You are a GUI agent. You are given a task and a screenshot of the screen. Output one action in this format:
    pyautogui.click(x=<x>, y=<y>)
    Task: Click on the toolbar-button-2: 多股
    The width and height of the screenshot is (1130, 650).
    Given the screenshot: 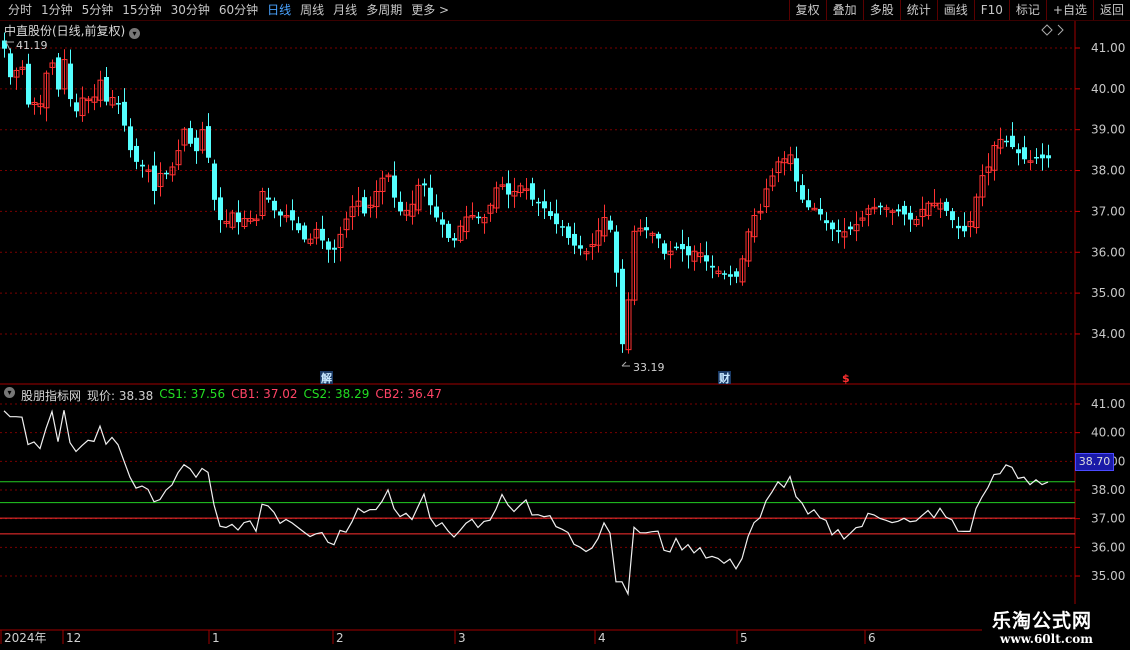 What is the action you would take?
    pyautogui.click(x=881, y=10)
    